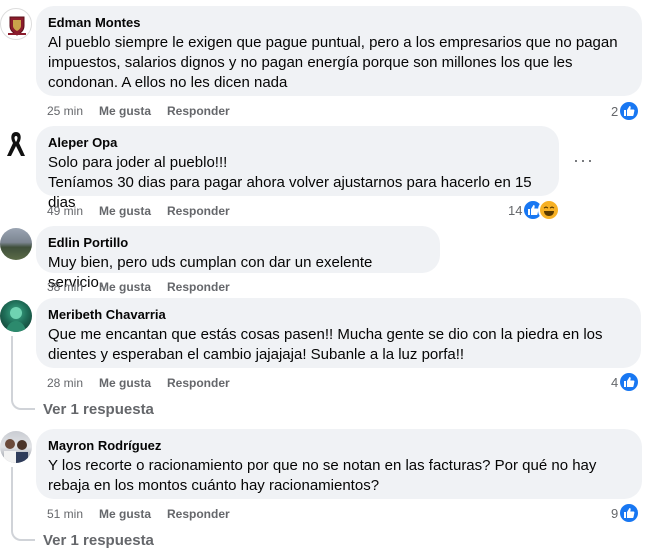 The height and width of the screenshot is (560, 671). Describe the element at coordinates (615, 111) in the screenshot. I see `reaction-count: 2` at that location.